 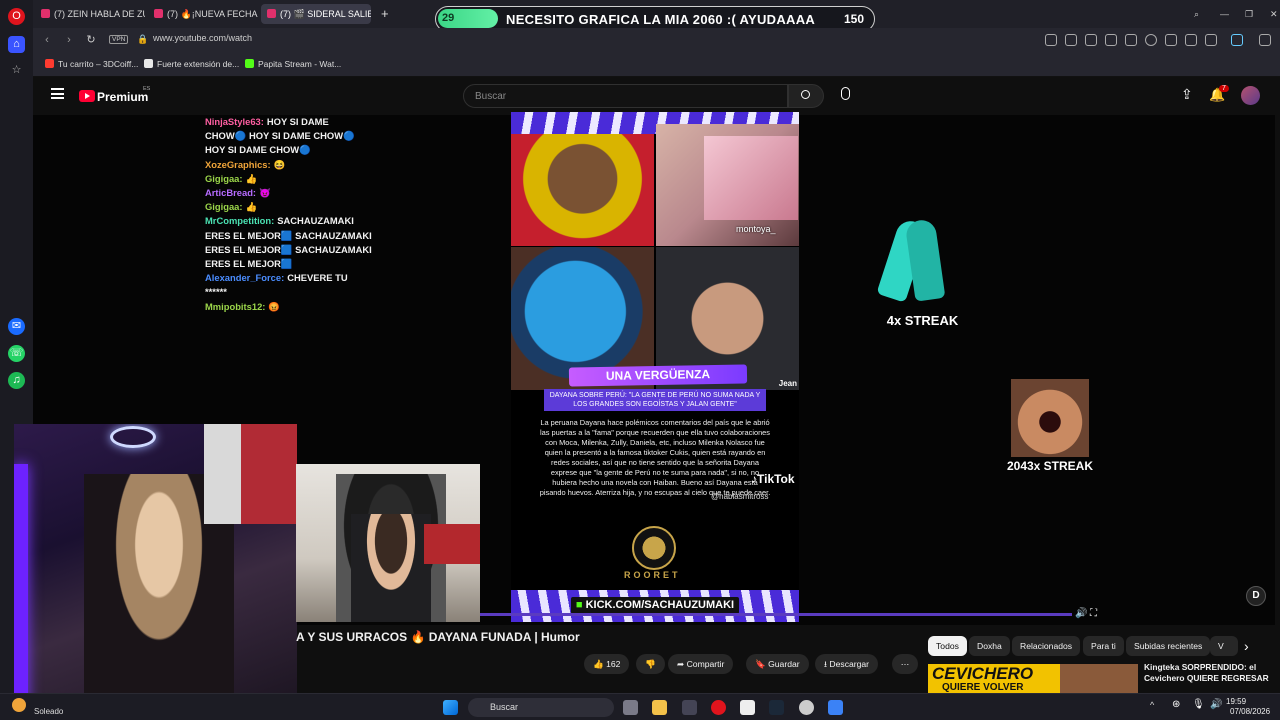 What do you see at coordinates (119, 39) in the screenshot?
I see `vpn-badge: VPN` at bounding box center [119, 39].